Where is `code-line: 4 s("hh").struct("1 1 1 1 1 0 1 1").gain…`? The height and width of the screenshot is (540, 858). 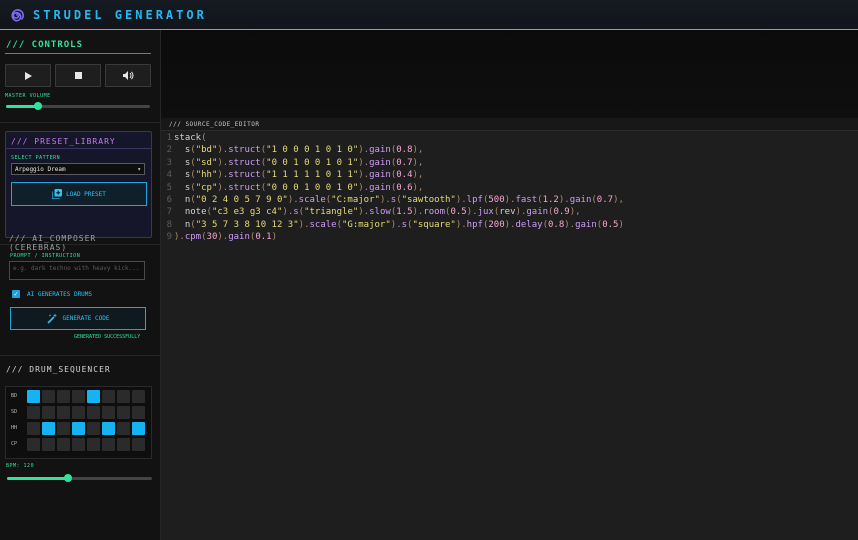 code-line: 4 s("hh").struct("1 1 1 1 1 0 1 1").gain… is located at coordinates (509, 176).